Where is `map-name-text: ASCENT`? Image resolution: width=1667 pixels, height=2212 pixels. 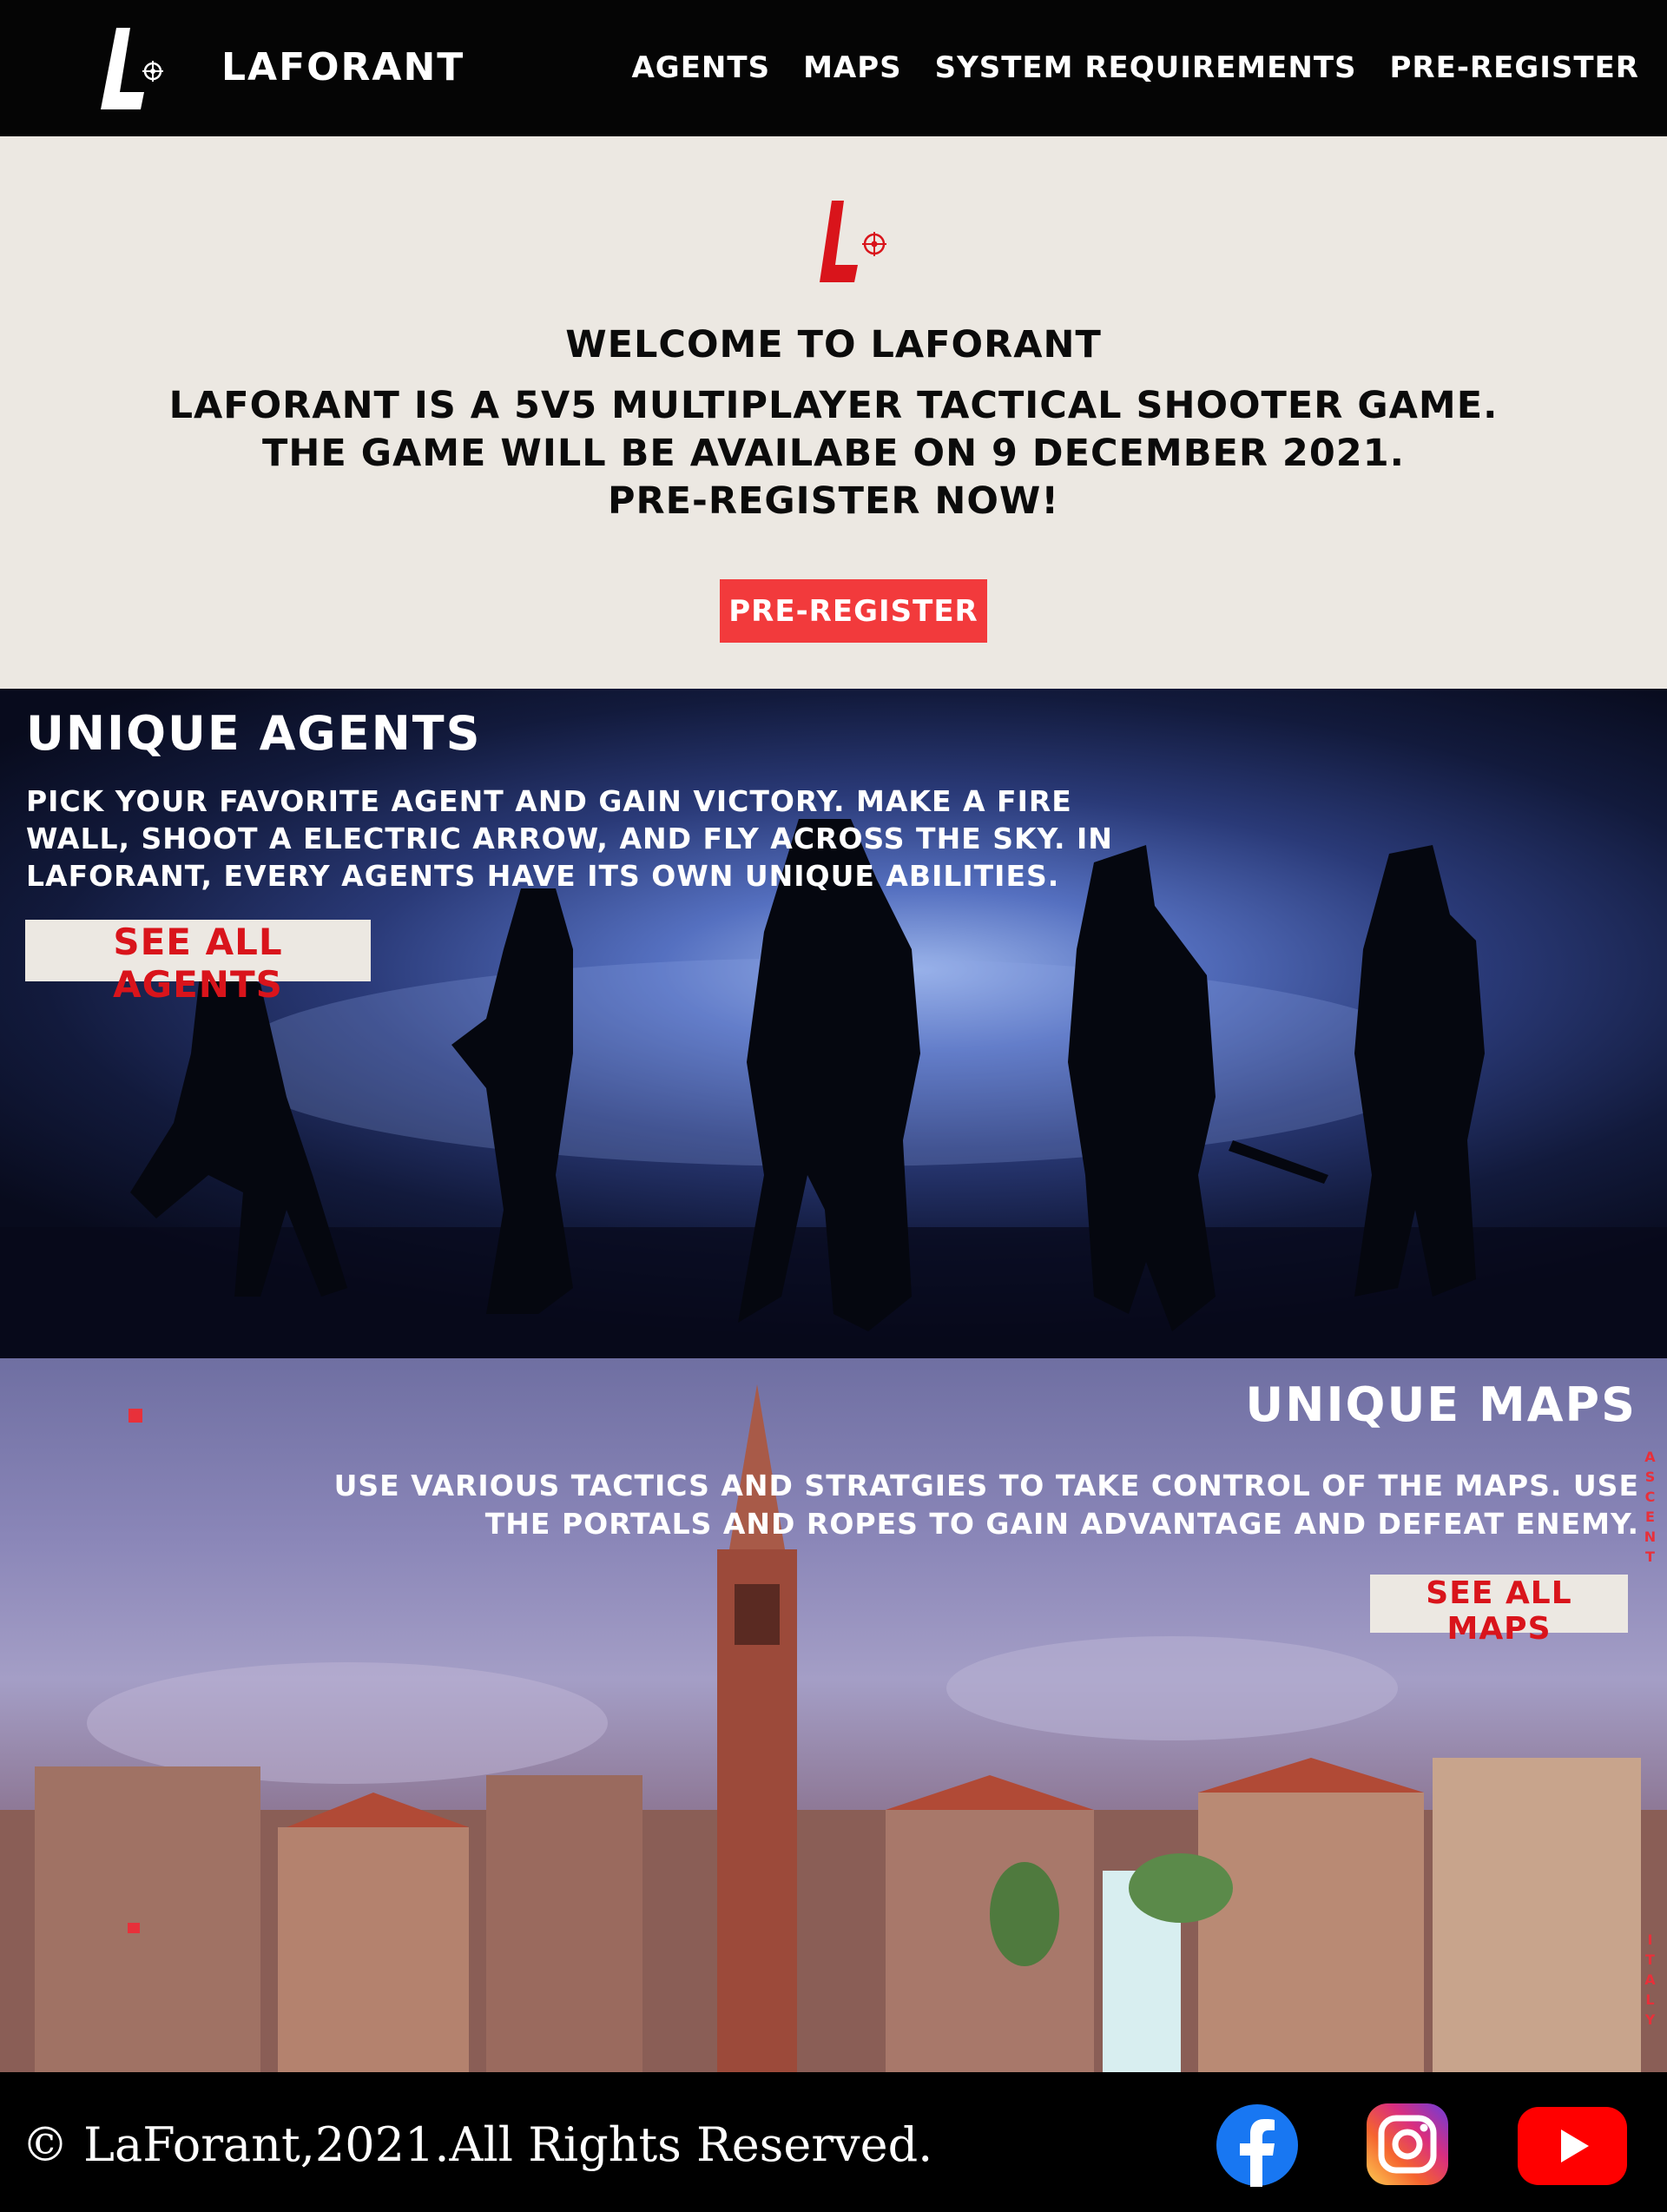
map-name-text: ASCENT is located at coordinates (1650, 1508).